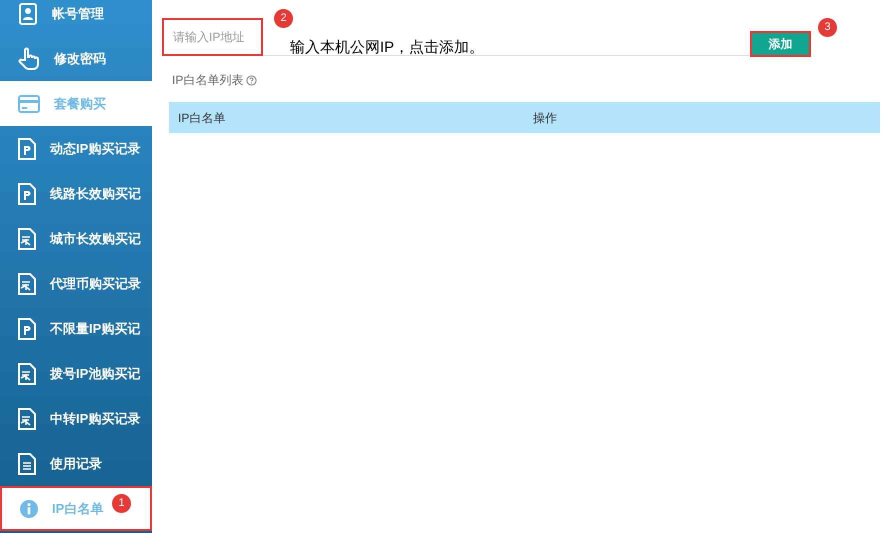 The image size is (896, 533). I want to click on sidebar-item: 城市长效购买记, so click(76, 238).